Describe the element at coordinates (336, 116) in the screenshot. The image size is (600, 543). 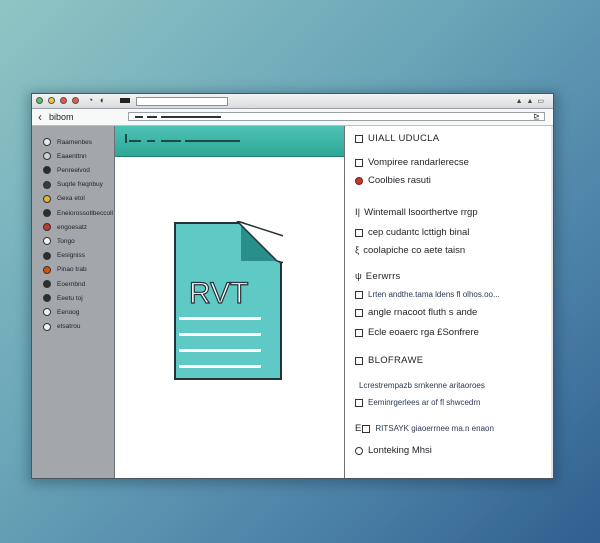
I see `search-input: ⊵` at that location.